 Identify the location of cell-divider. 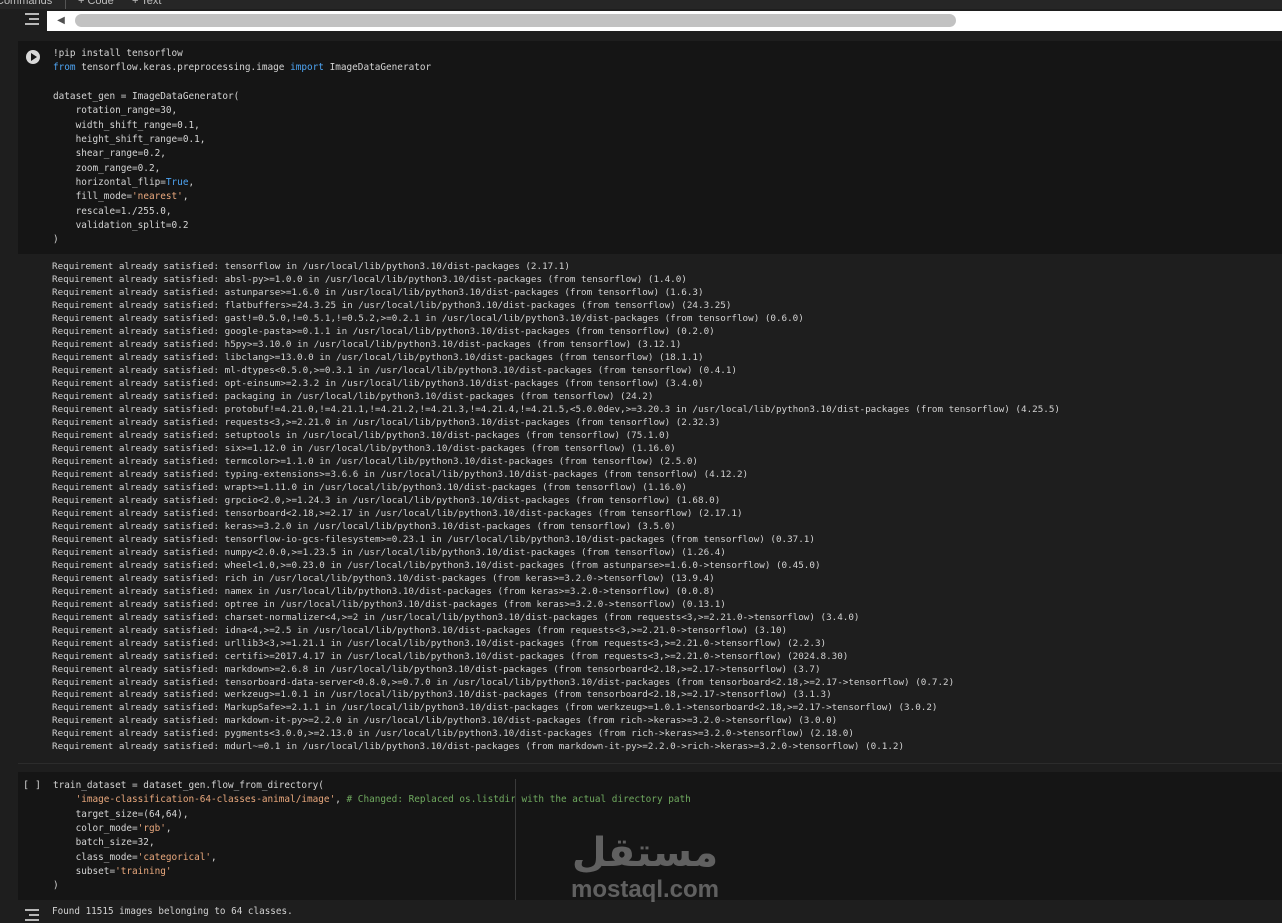
(650, 763).